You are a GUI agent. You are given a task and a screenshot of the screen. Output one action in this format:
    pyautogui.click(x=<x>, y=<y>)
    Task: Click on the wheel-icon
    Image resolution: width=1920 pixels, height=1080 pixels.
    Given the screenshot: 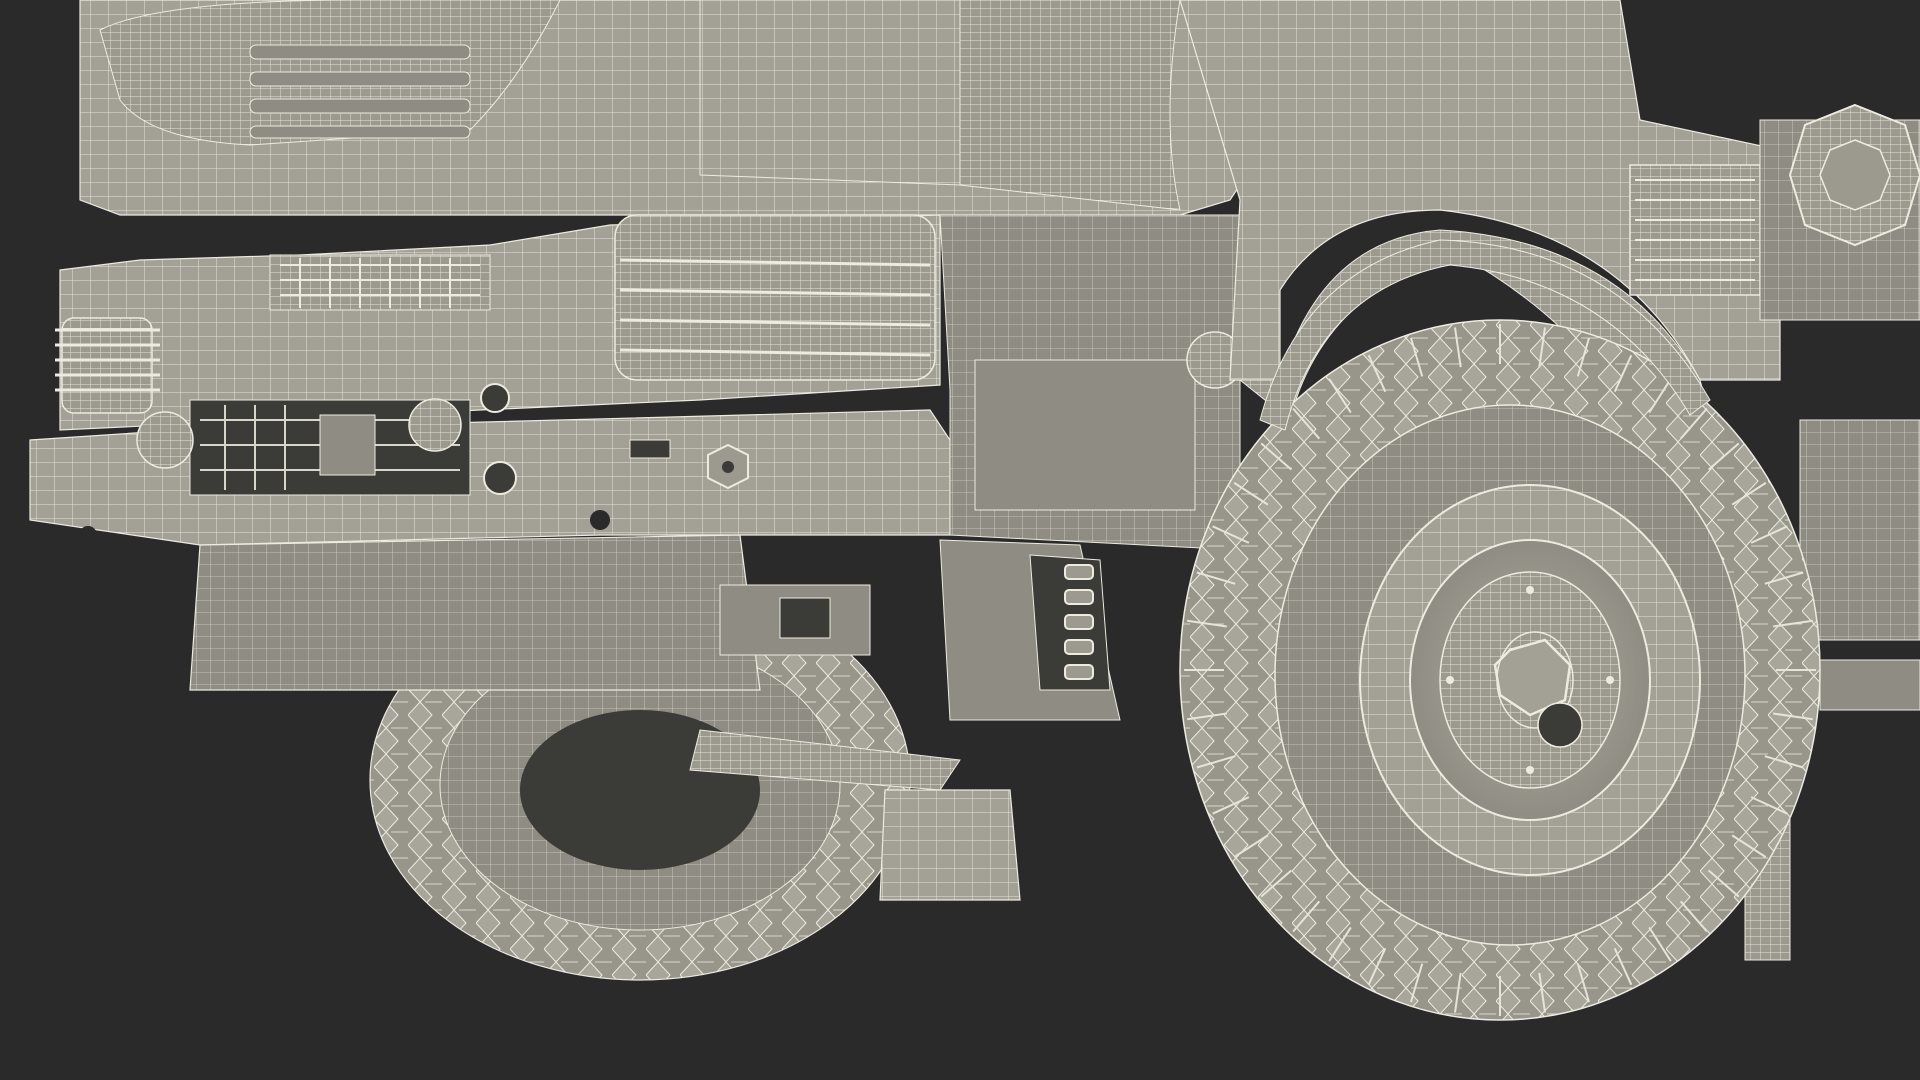 What is the action you would take?
    pyautogui.click(x=1530, y=680)
    